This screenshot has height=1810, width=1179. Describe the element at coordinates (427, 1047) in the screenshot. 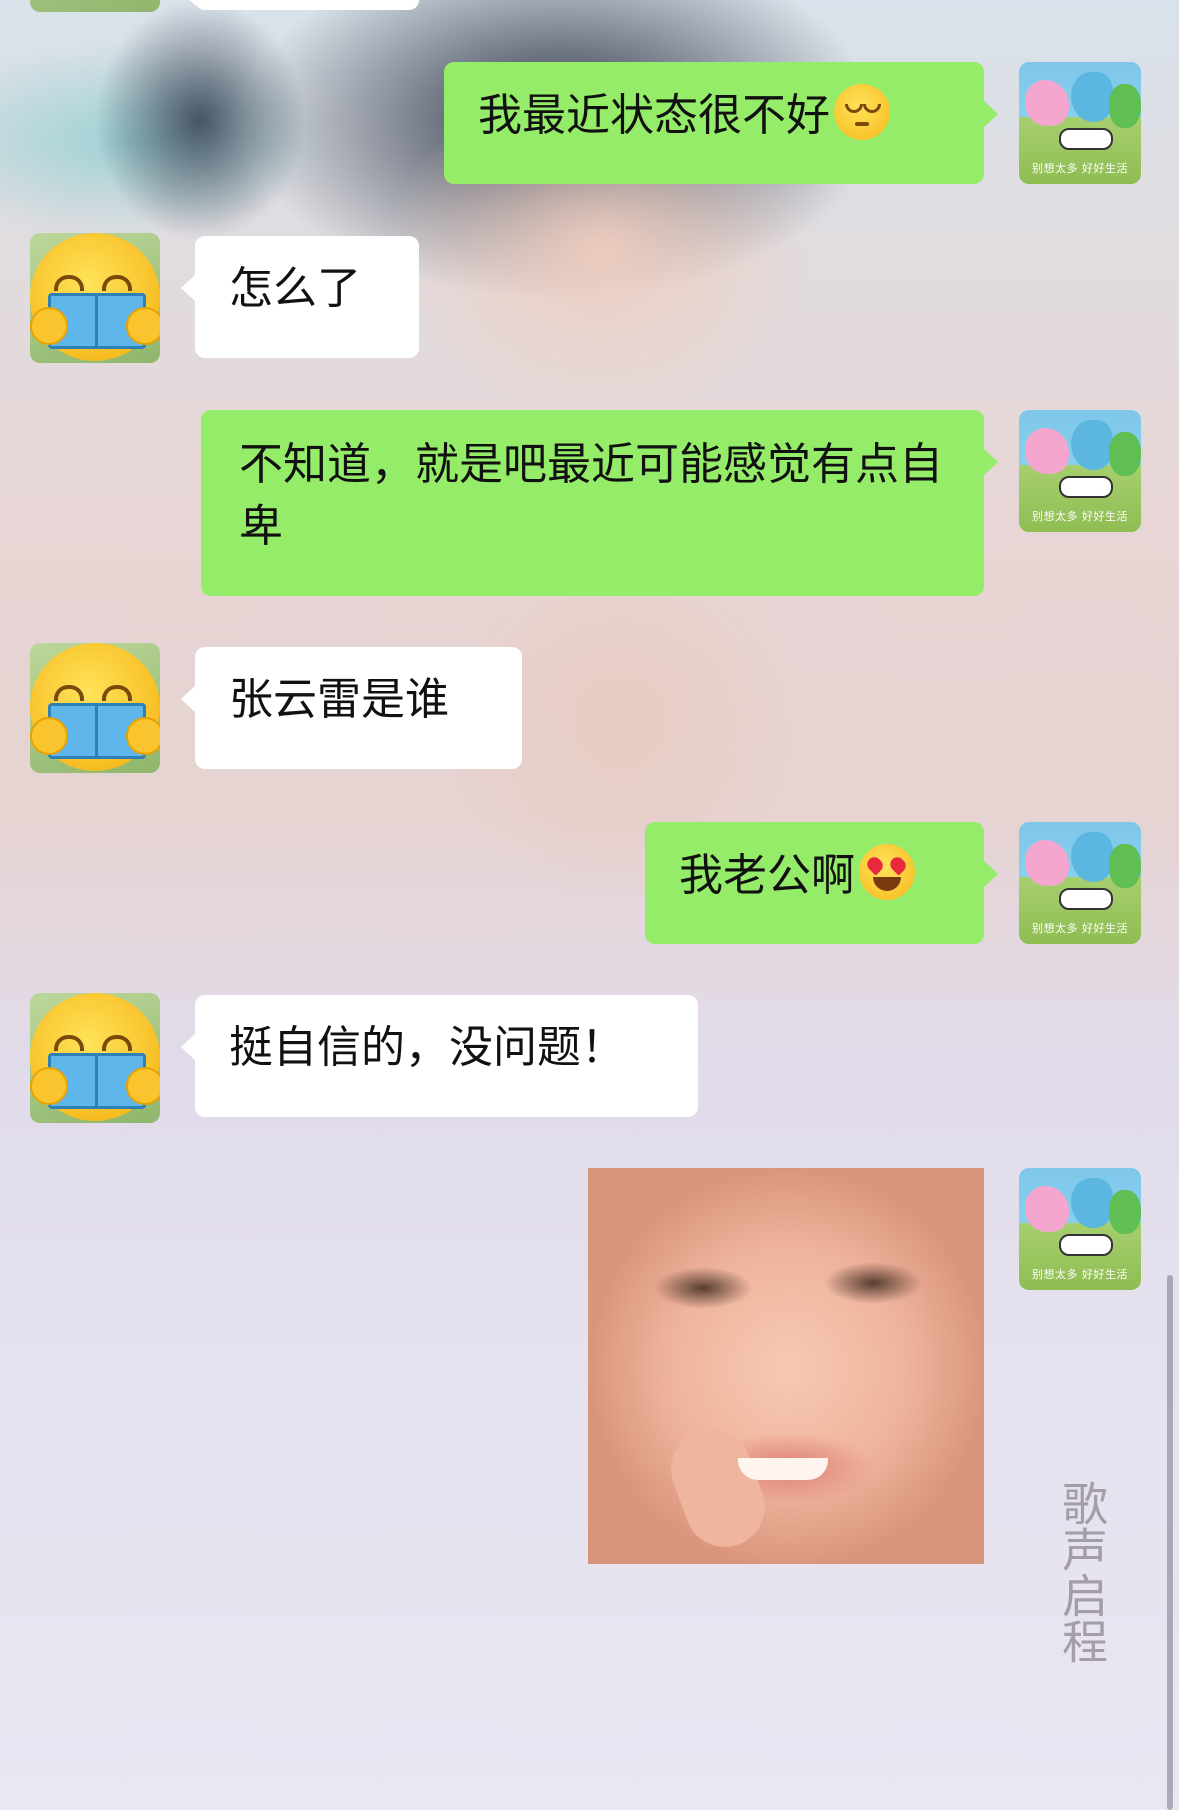

I see `message-text: 挺自信的，没问题！` at that location.